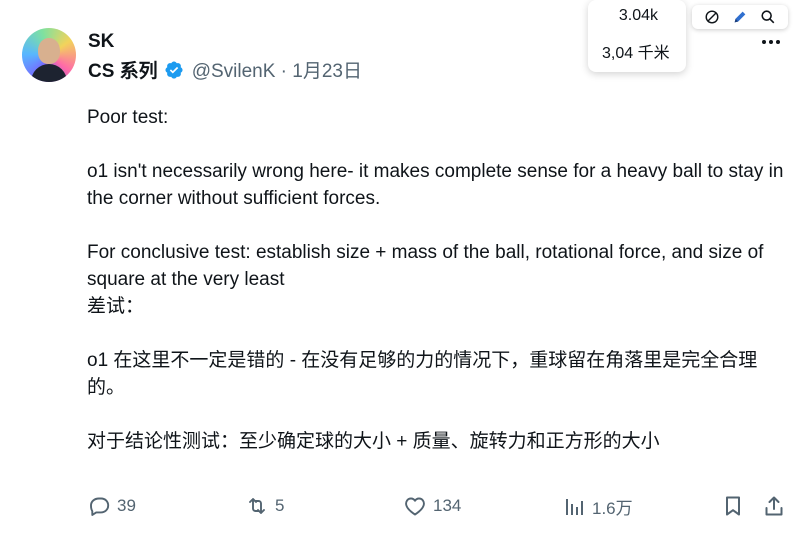  I want to click on like-button: 134, so click(432, 506).